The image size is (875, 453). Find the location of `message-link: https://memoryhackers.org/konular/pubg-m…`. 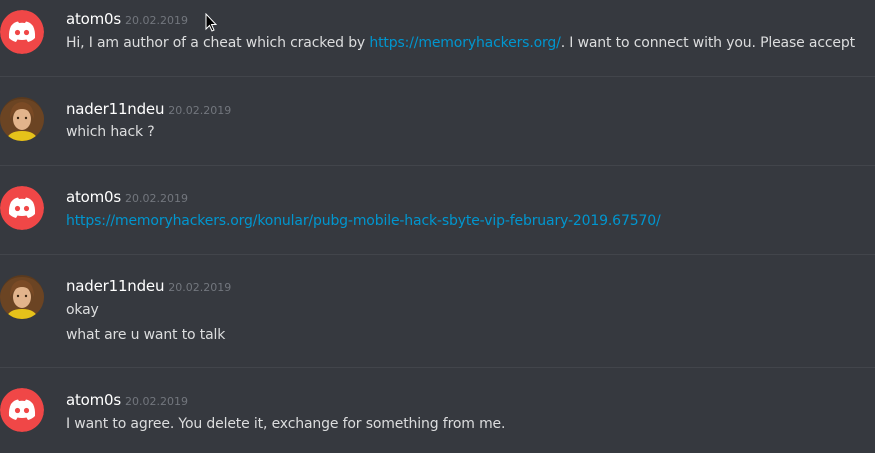

message-link: https://memoryhackers.org/konular/pubg-m… is located at coordinates (363, 221).